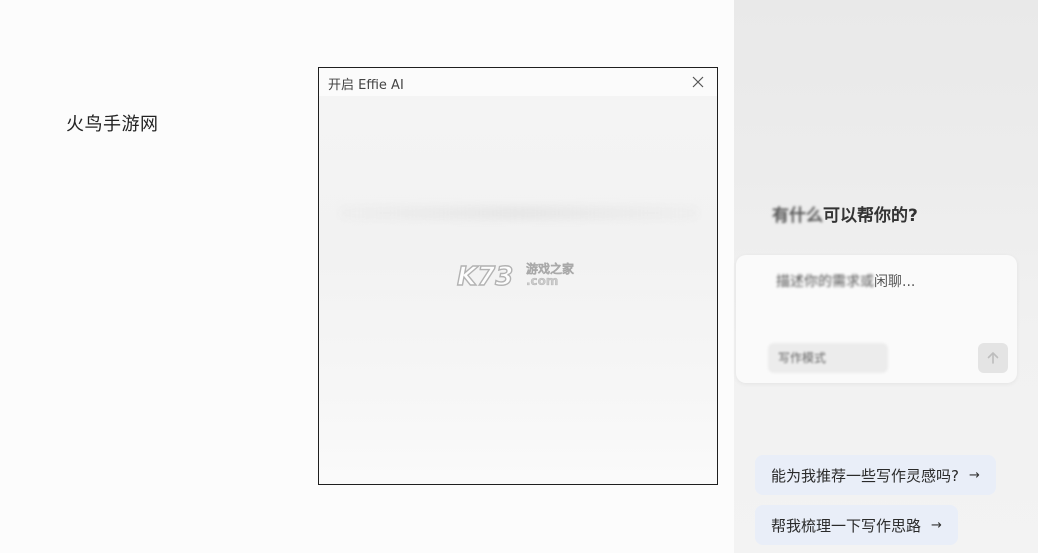  Describe the element at coordinates (518, 82) in the screenshot. I see `dialog-titlebar: 开启 Effie AI` at that location.